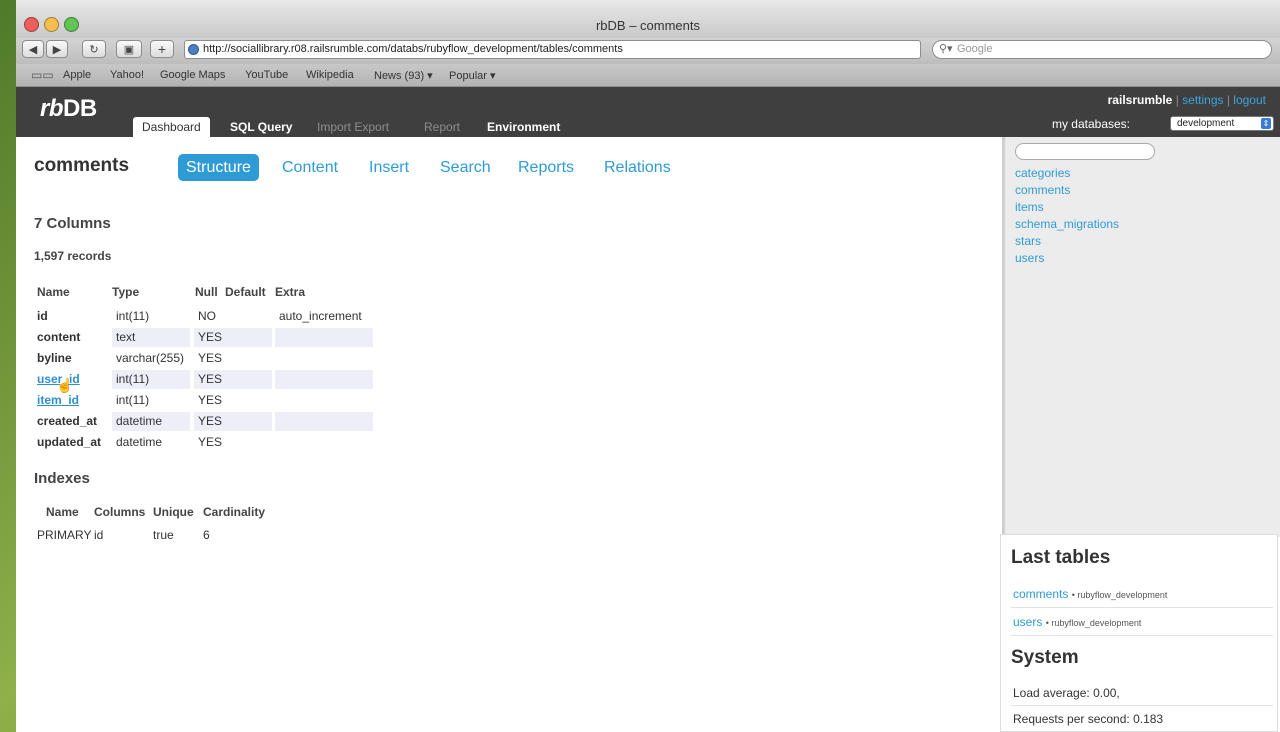 Image resolution: width=1280 pixels, height=732 pixels. What do you see at coordinates (62, 478) in the screenshot?
I see `indexes-heading: Indexes` at bounding box center [62, 478].